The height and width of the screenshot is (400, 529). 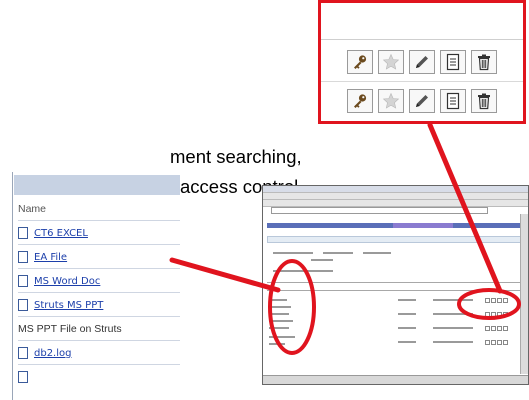 I want to click on caption-line-1: ment searching,, so click(x=236, y=156).